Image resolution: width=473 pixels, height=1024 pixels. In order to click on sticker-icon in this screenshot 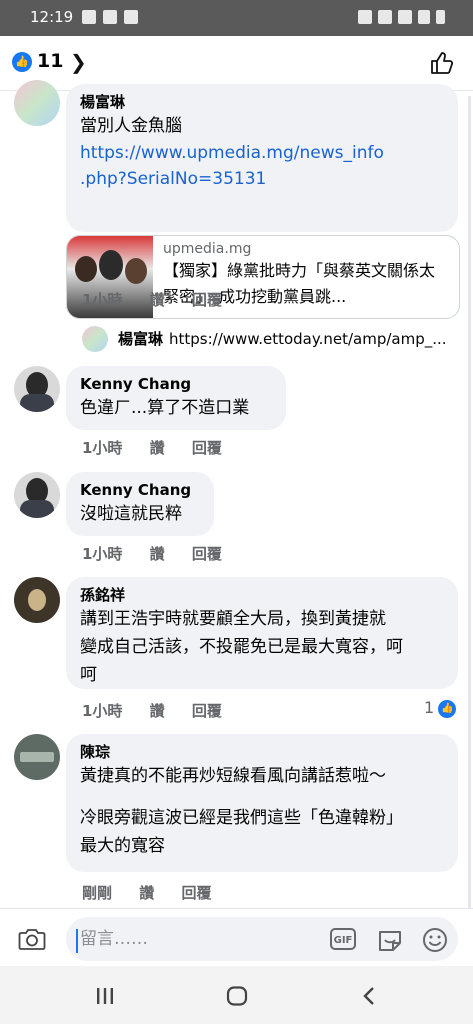, I will do `click(390, 940)`.